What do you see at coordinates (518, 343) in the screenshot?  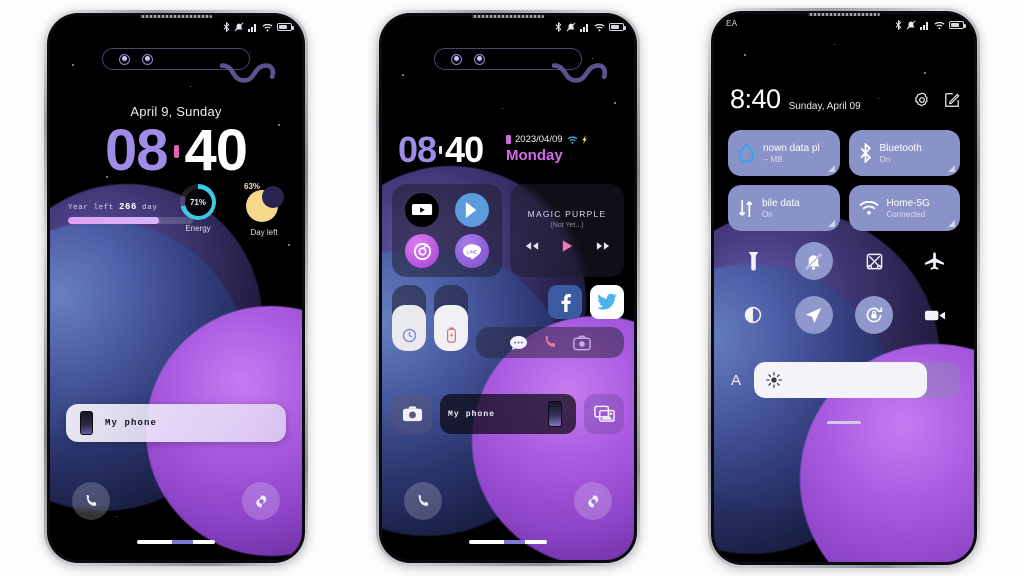 I see `messages-icon` at bounding box center [518, 343].